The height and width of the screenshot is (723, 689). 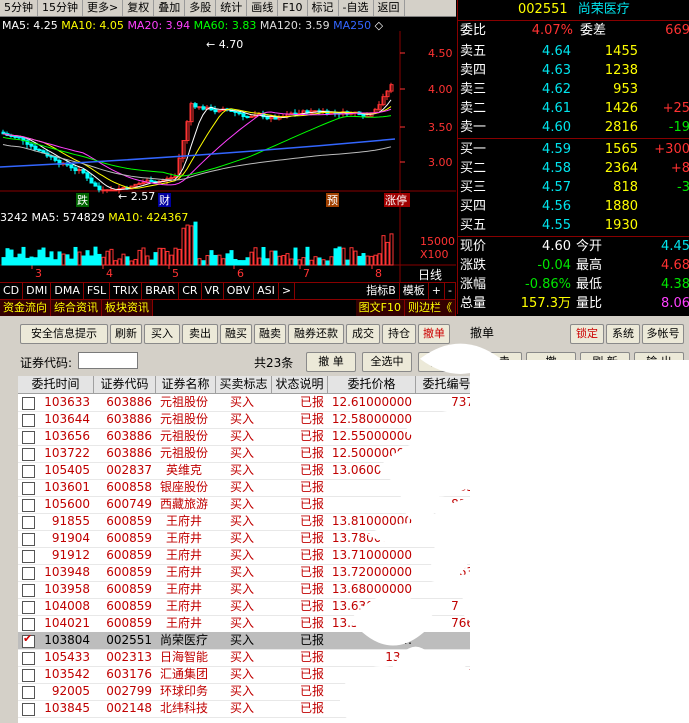 What do you see at coordinates (9, 549) in the screenshot?
I see `row-gutter` at bounding box center [9, 549].